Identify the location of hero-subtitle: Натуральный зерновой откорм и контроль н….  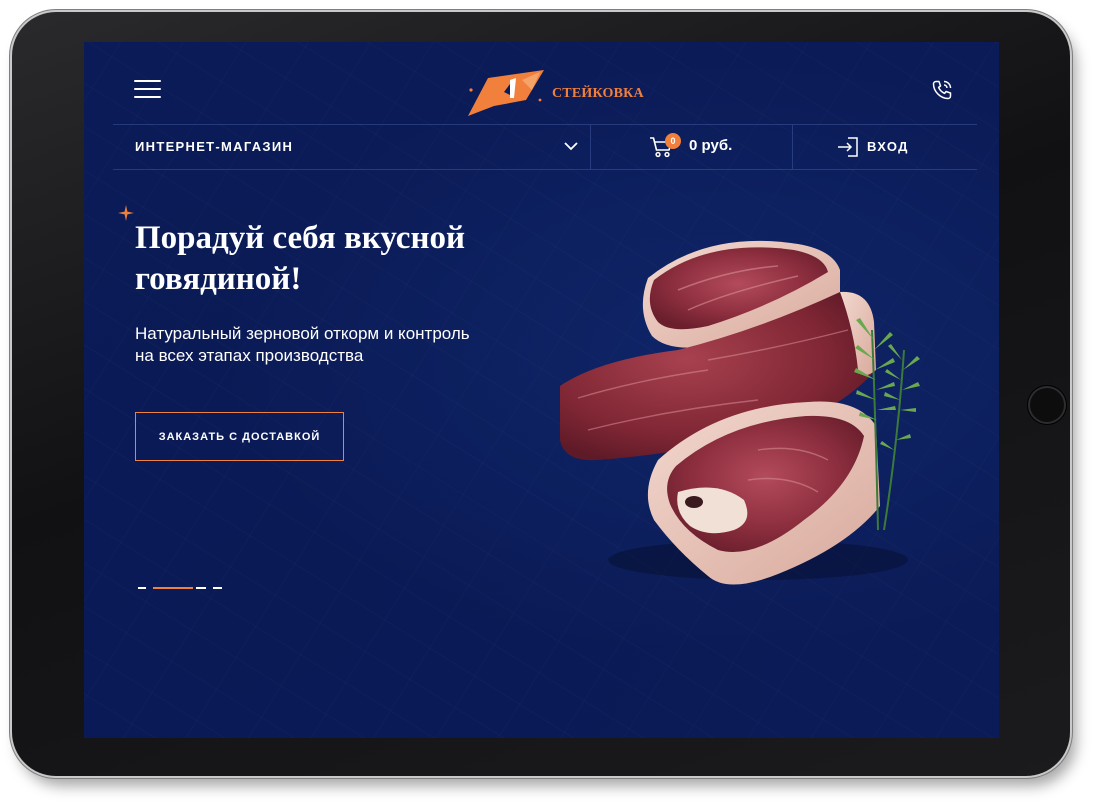
(345, 345).